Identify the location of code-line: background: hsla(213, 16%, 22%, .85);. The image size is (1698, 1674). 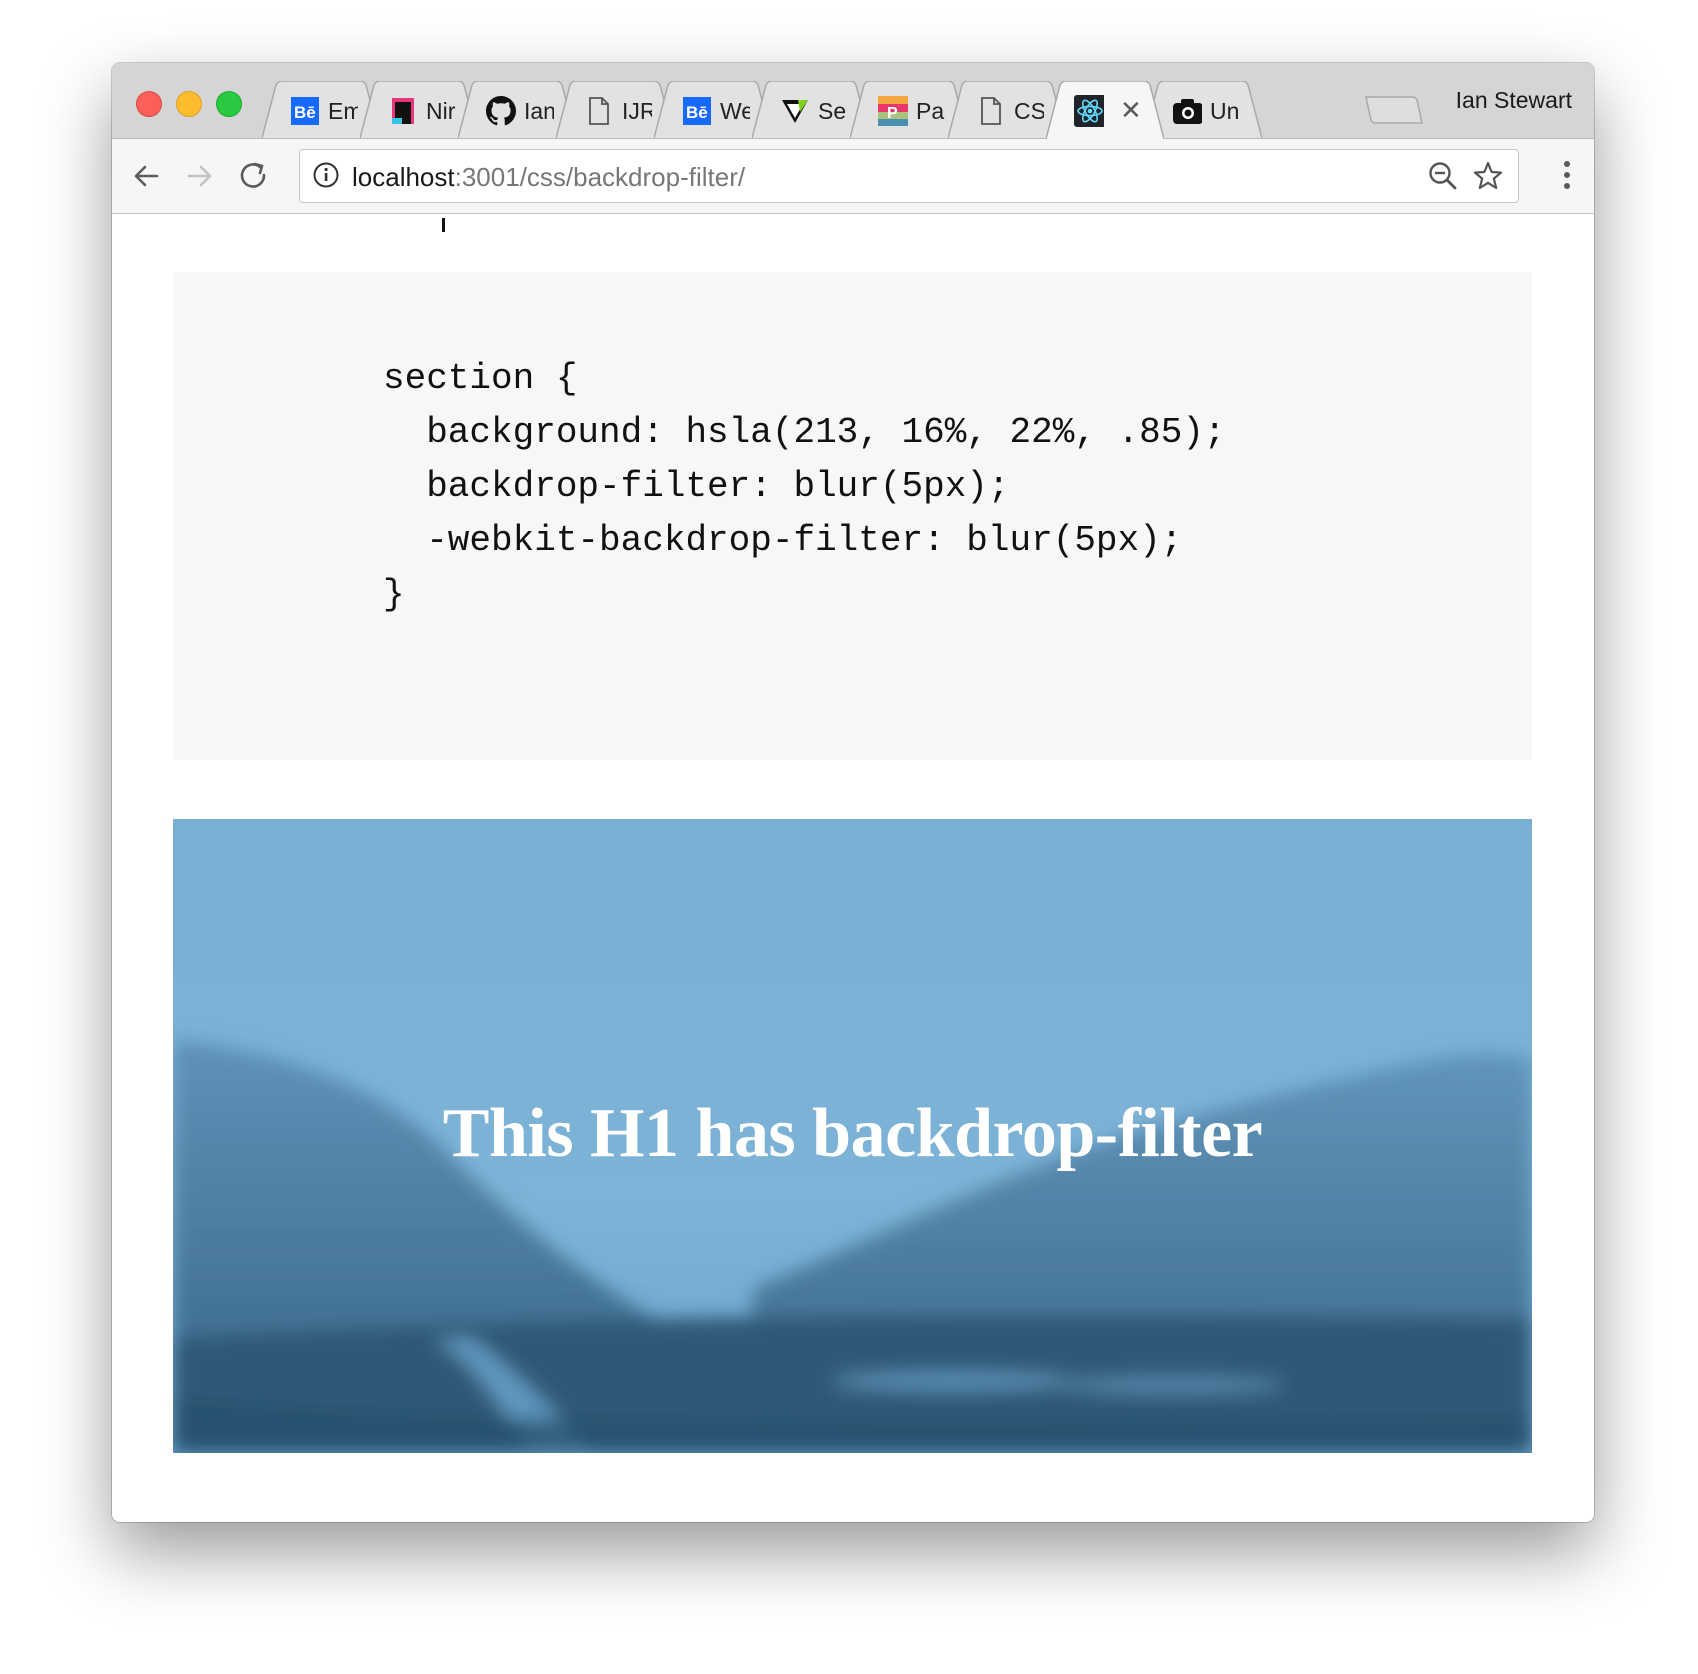
(804, 432).